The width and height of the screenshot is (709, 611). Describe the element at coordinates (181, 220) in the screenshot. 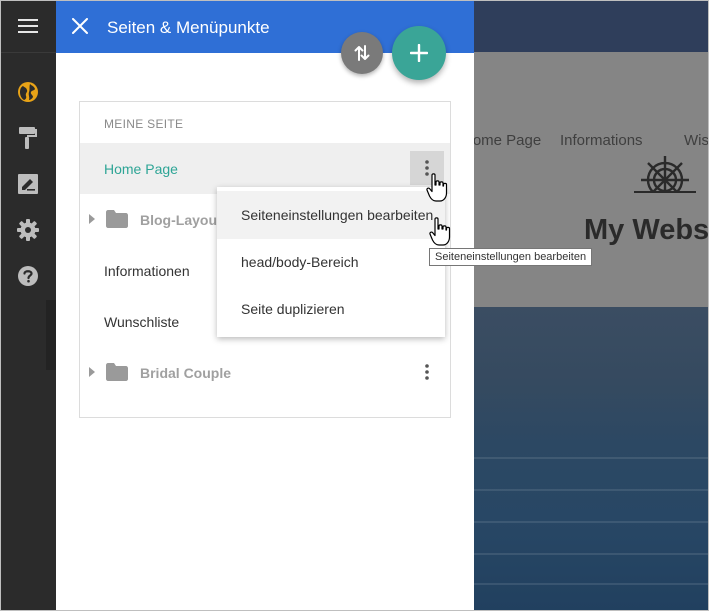

I see `page-item-label: Blog-Layout` at that location.